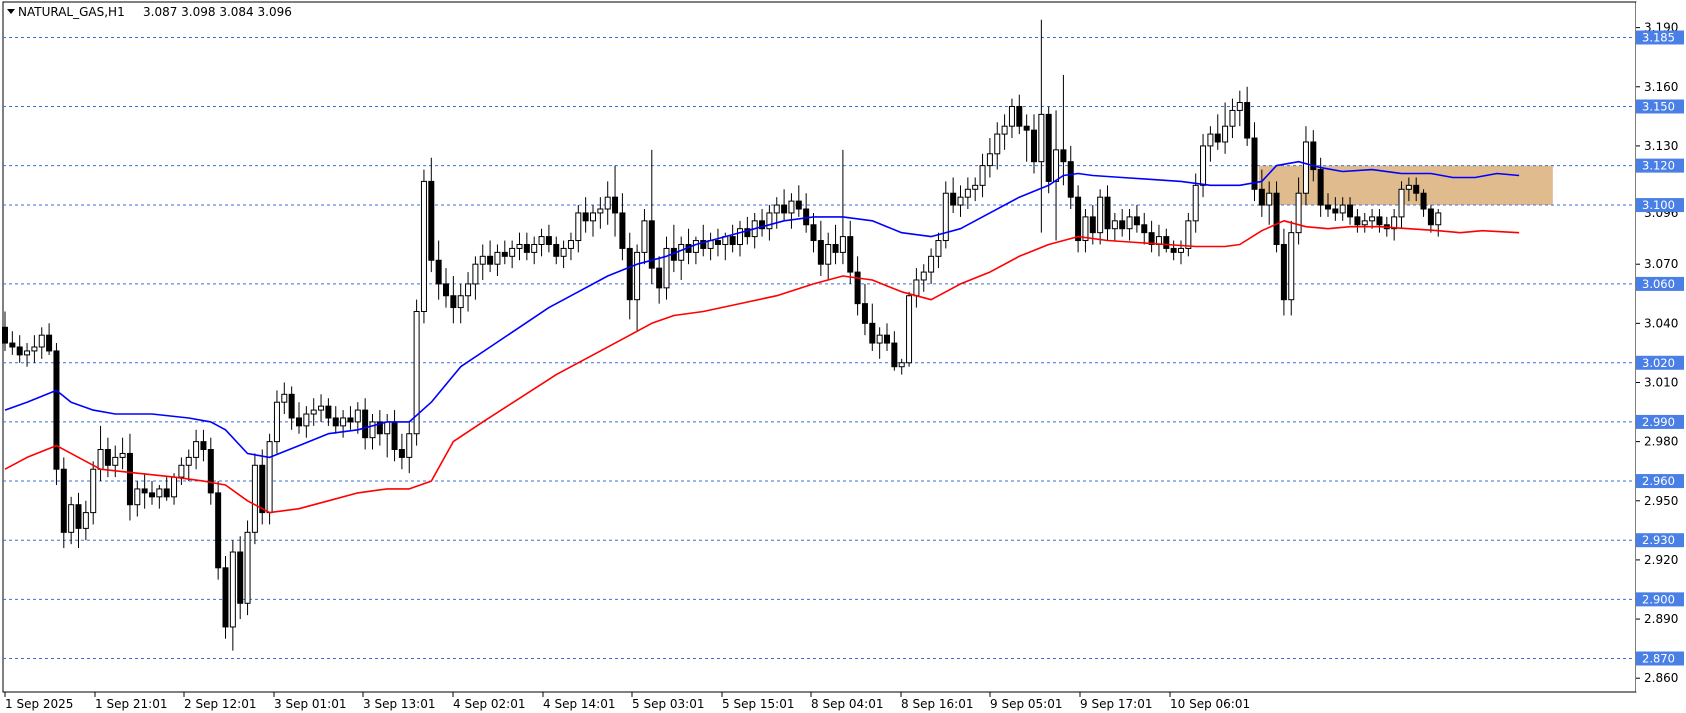  Describe the element at coordinates (1658, 37) in the screenshot. I see `level-label: 3.185` at that location.